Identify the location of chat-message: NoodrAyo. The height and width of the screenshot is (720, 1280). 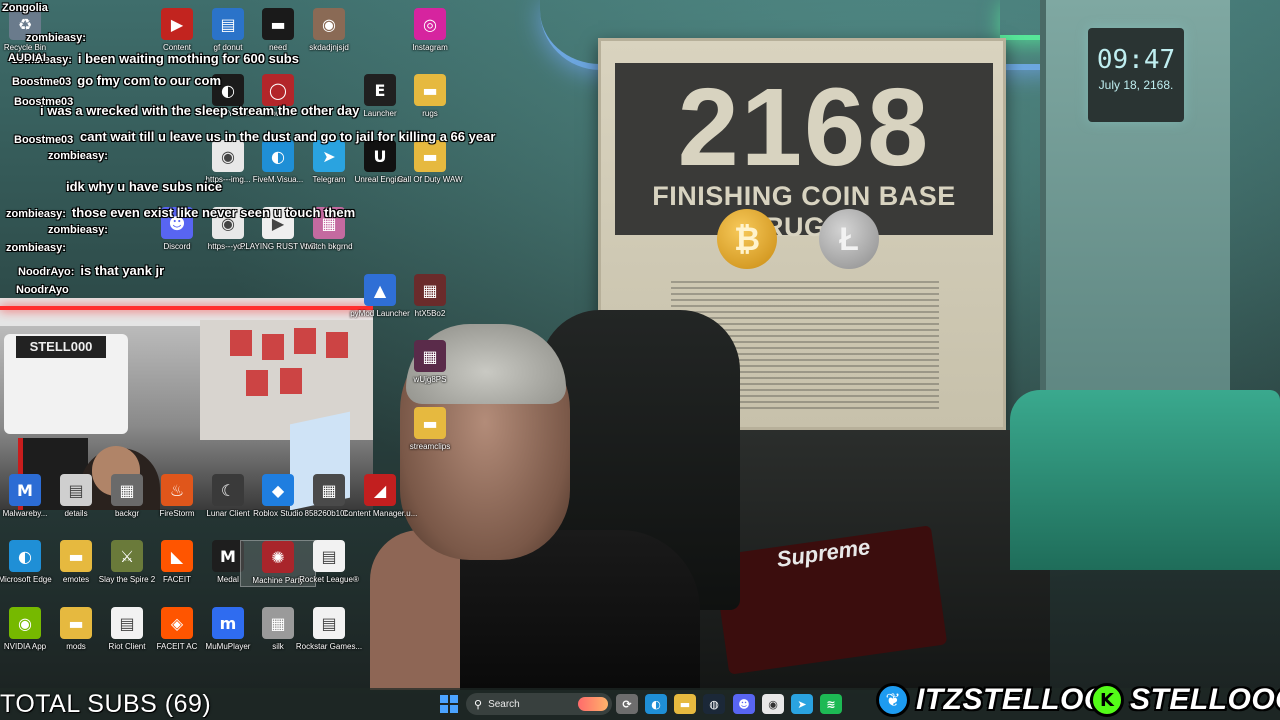
(42, 289).